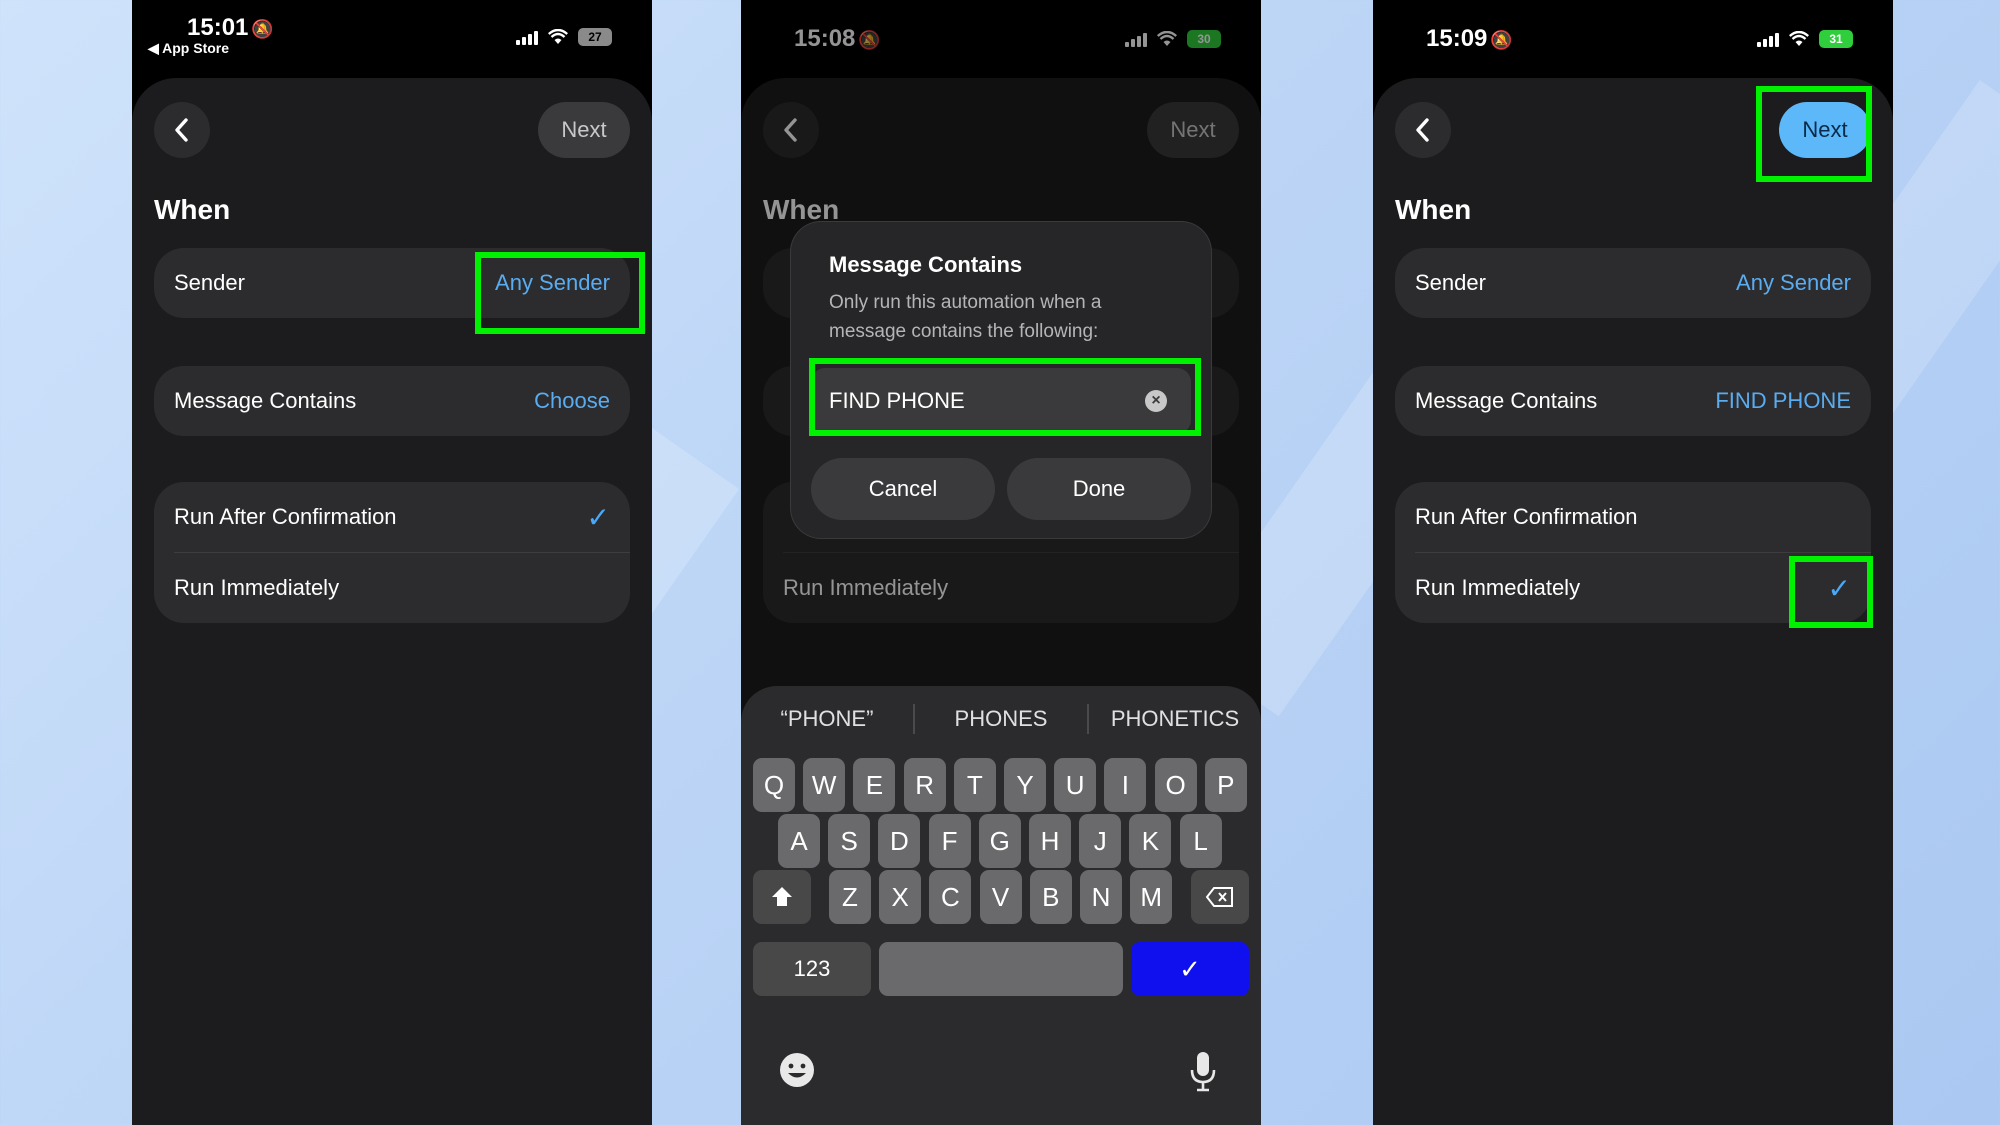  What do you see at coordinates (595, 37) in the screenshot?
I see `battery-icon: 27` at bounding box center [595, 37].